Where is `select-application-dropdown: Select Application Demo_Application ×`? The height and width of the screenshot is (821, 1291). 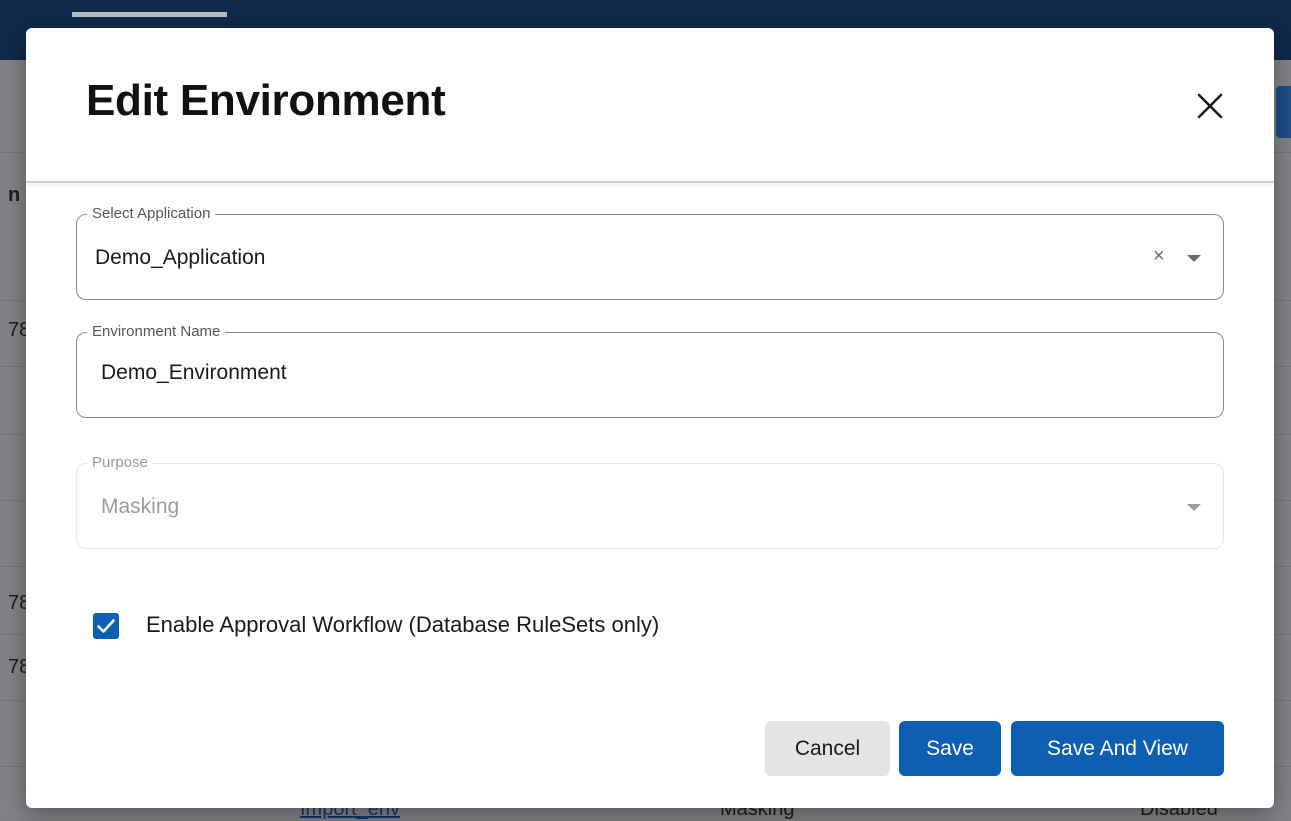
select-application-dropdown: Select Application Demo_Application × is located at coordinates (650, 252).